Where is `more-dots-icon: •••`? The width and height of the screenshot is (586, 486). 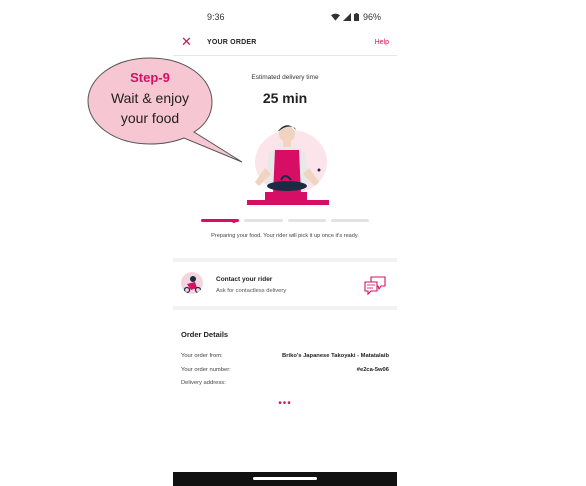 more-dots-icon: ••• is located at coordinates (285, 403).